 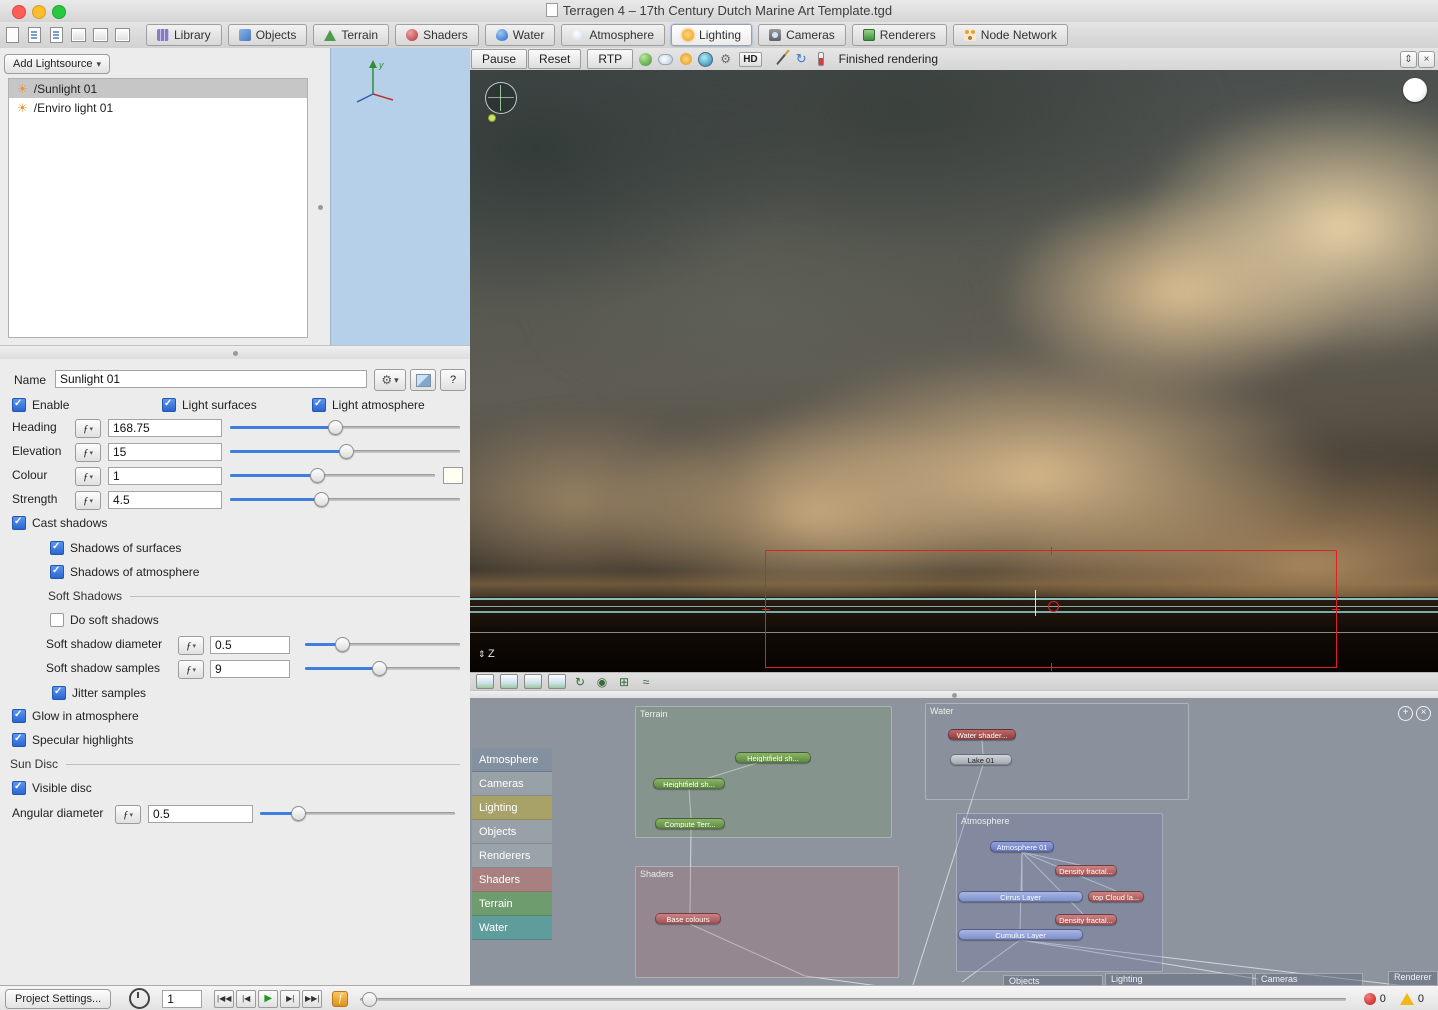 I want to click on enable-checkbox: Enable, so click(x=40, y=405).